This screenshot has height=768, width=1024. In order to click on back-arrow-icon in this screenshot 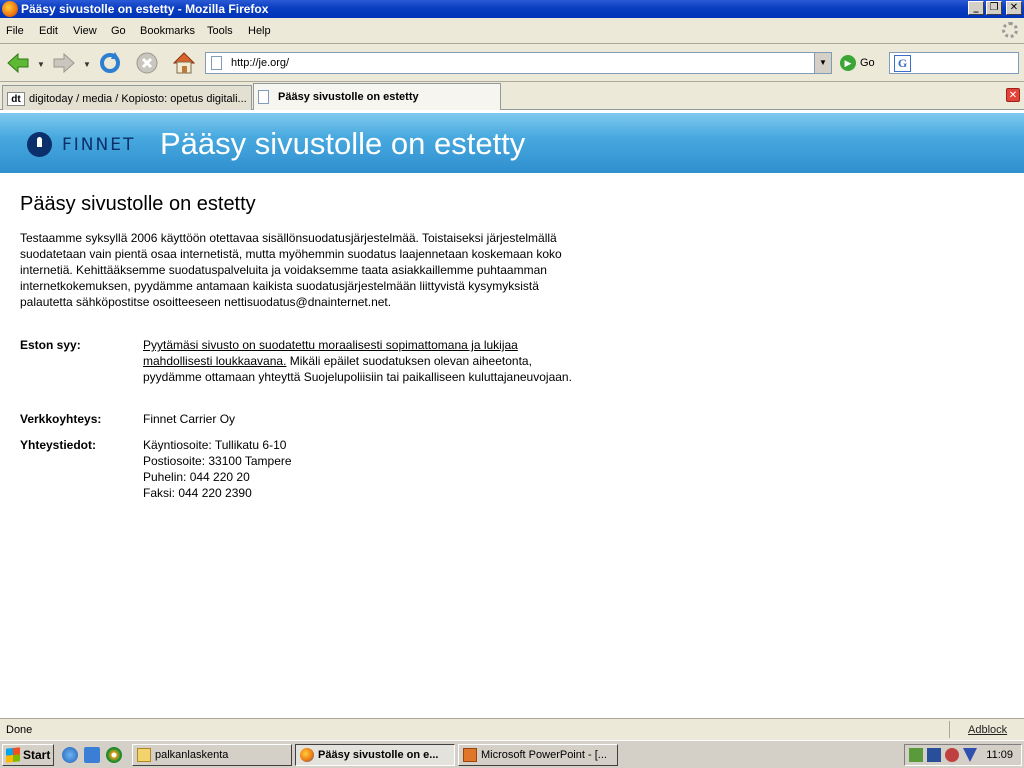, I will do `click(18, 63)`.